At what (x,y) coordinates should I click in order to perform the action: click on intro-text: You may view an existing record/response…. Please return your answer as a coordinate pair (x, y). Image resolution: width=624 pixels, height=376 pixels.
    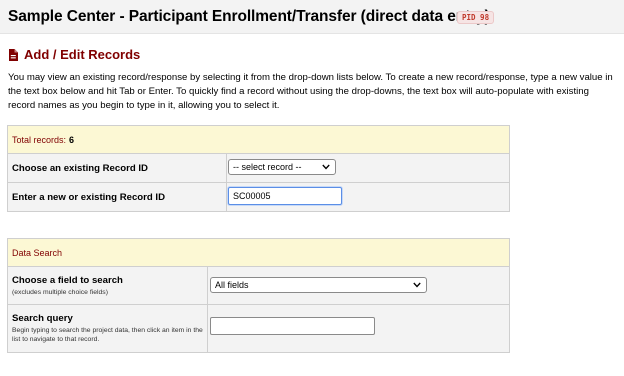
    Looking at the image, I should click on (310, 91).